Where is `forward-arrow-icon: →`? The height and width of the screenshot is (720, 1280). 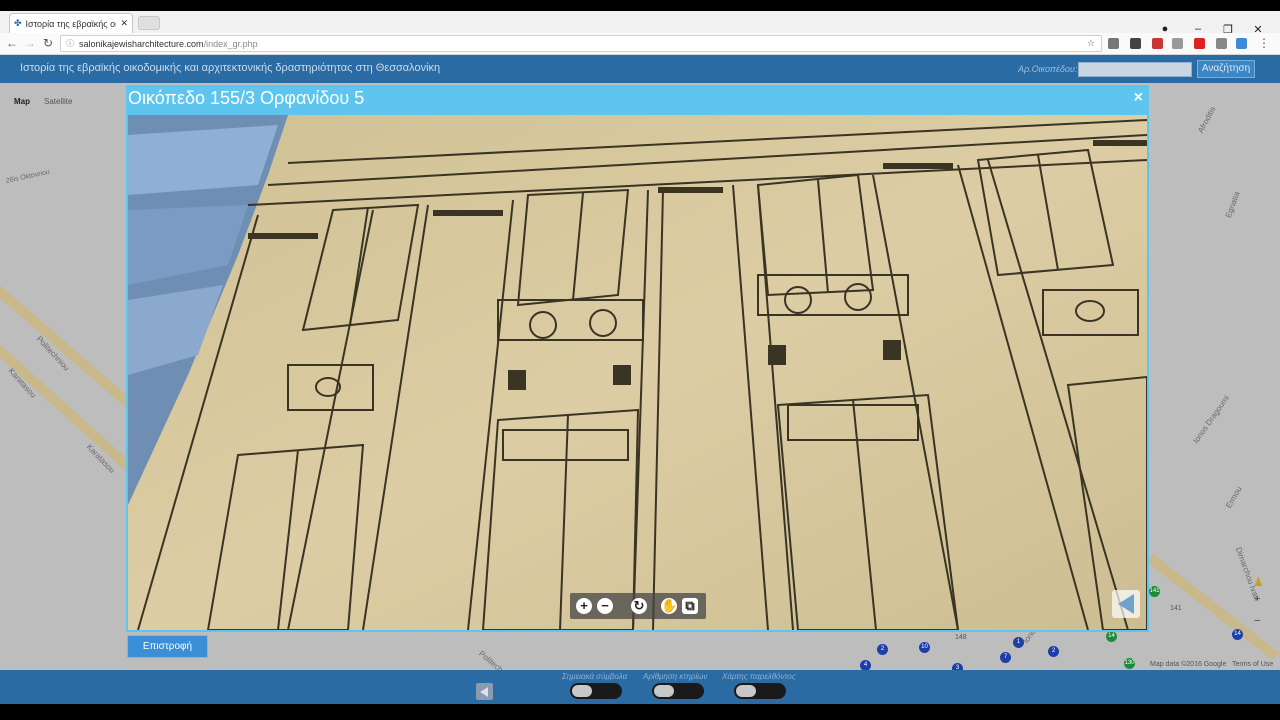
forward-arrow-icon: → is located at coordinates (30, 43).